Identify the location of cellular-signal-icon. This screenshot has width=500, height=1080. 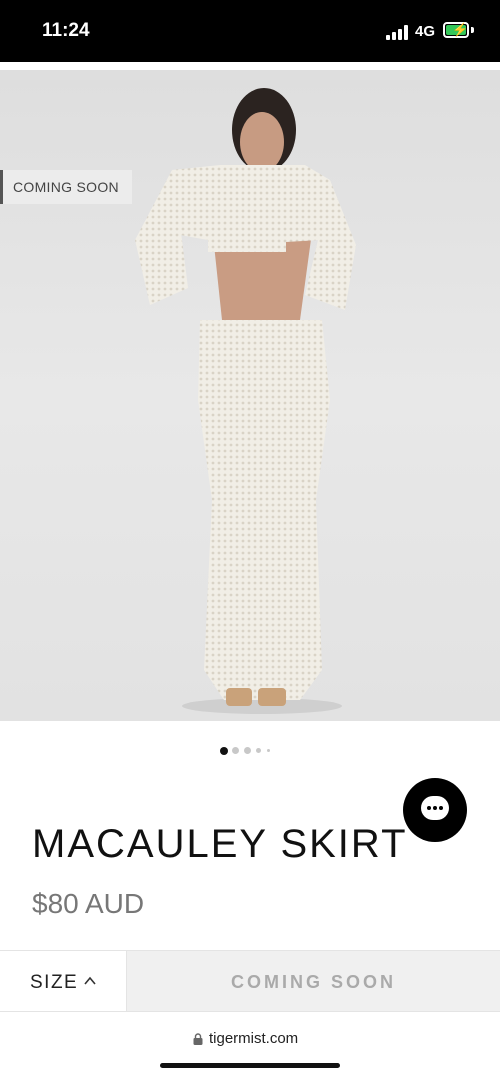
(398, 32).